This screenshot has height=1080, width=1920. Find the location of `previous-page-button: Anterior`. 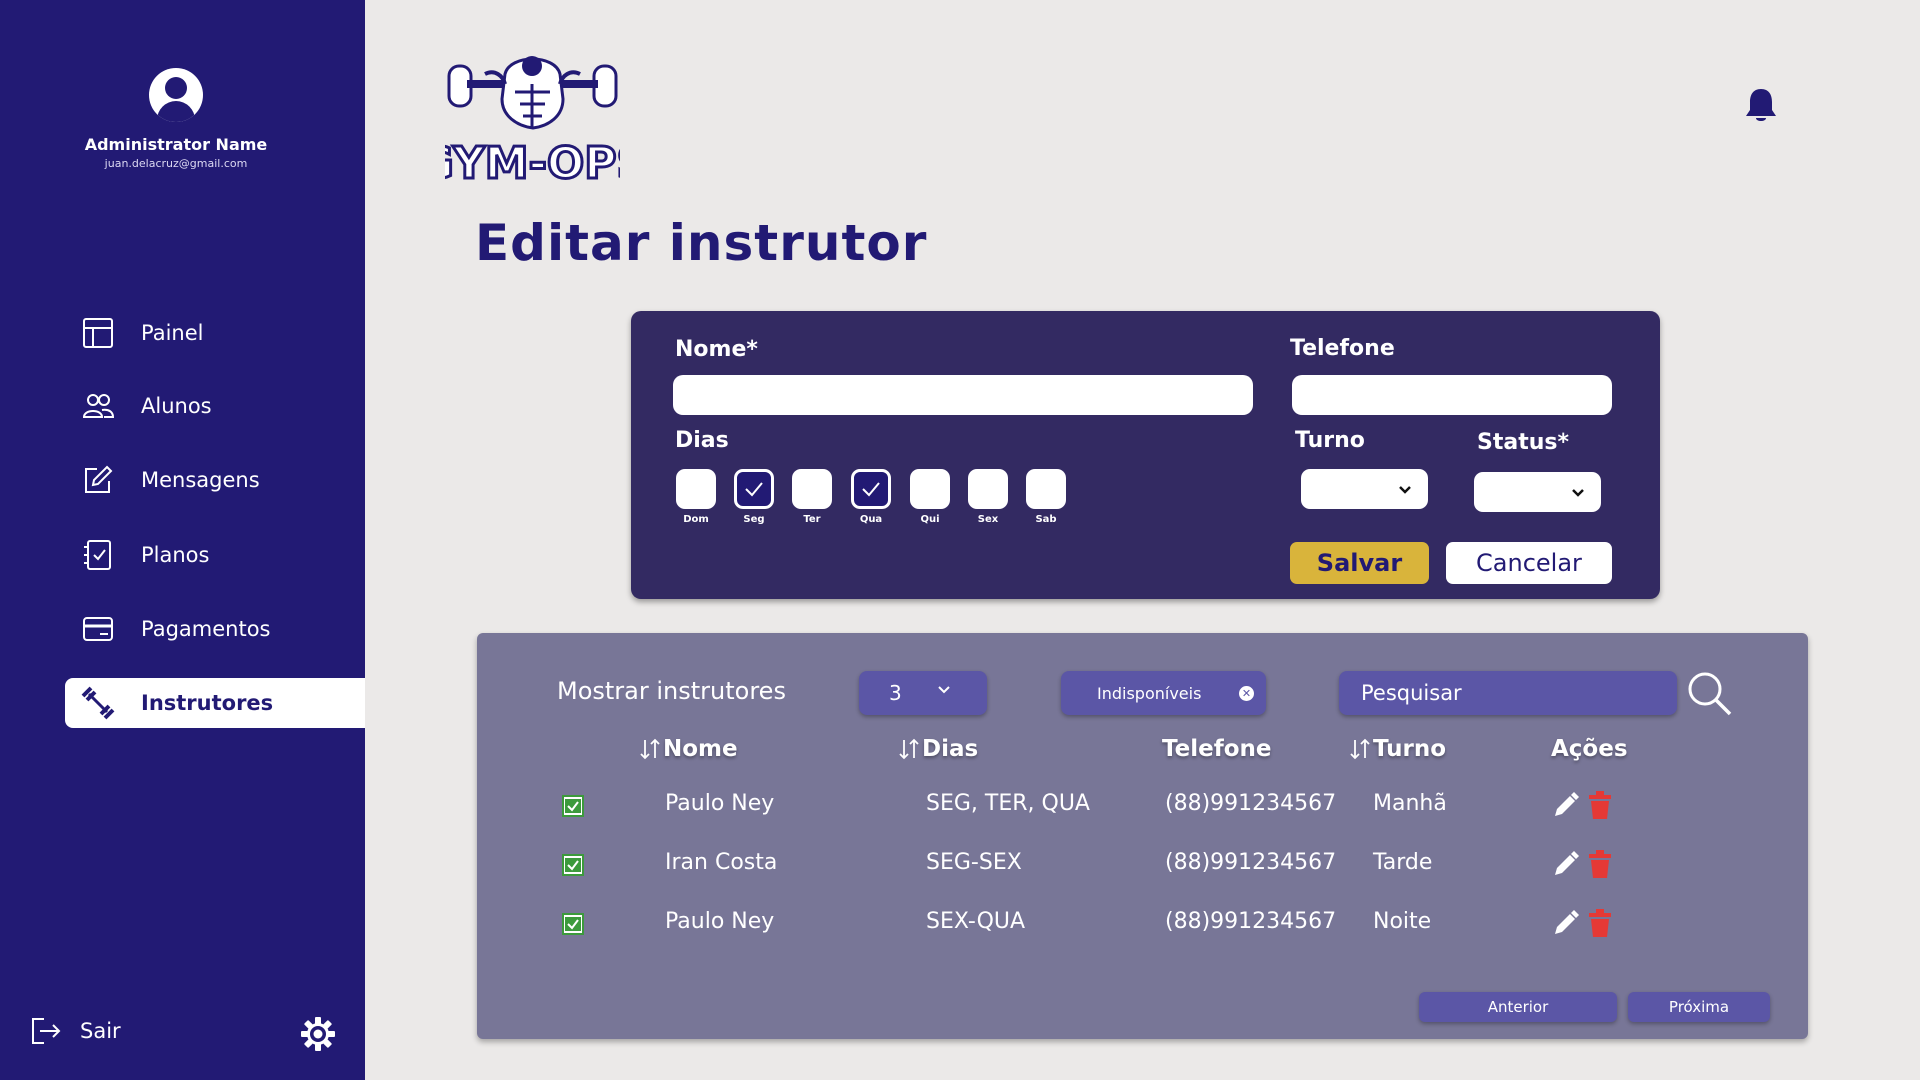

previous-page-button: Anterior is located at coordinates (1518, 1007).